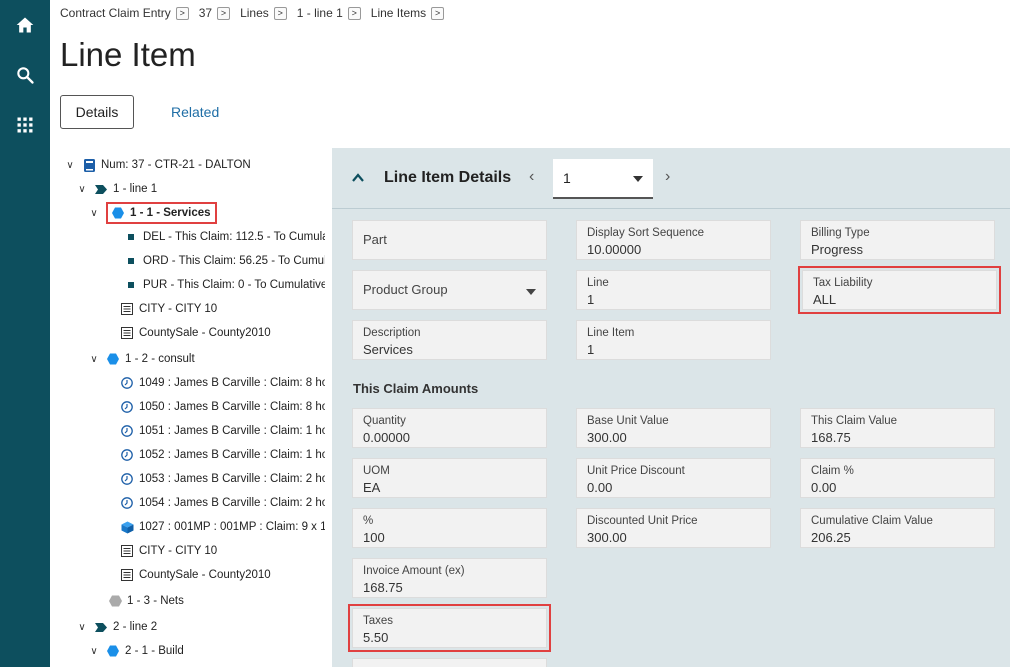 Image resolution: width=1010 pixels, height=667 pixels. Describe the element at coordinates (170, 213) in the screenshot. I see `tree-item-label: 1 - 1 - Services` at that location.